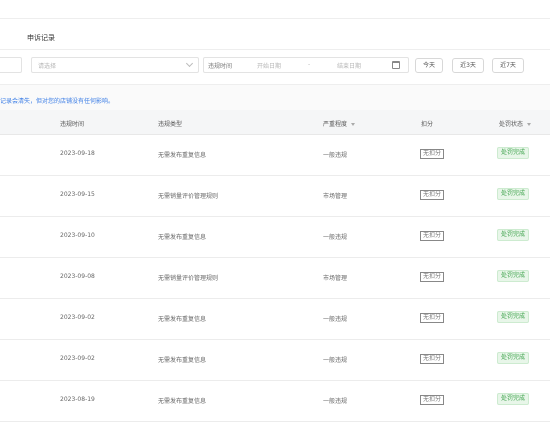  Describe the element at coordinates (77, 153) in the screenshot. I see `row-date: 2023-09-18` at that location.